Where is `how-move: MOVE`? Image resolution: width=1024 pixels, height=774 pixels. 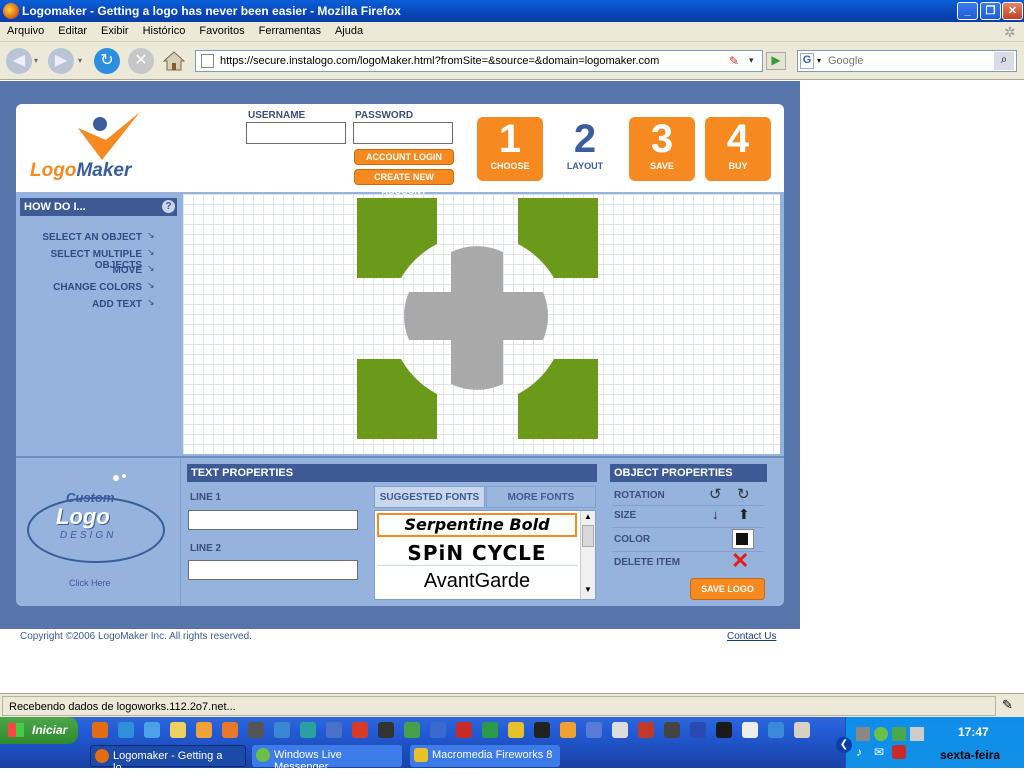 how-move: MOVE is located at coordinates (79, 270).